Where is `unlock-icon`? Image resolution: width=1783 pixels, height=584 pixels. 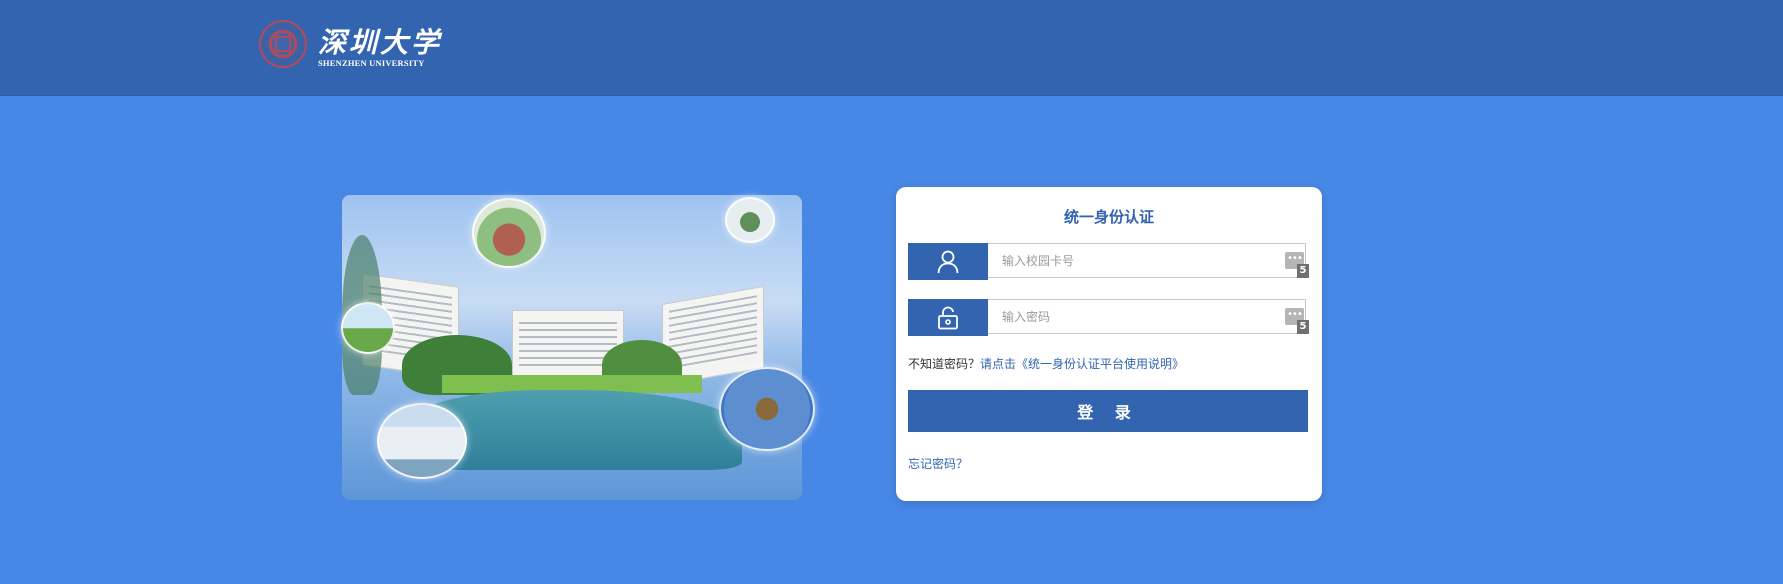 unlock-icon is located at coordinates (948, 317).